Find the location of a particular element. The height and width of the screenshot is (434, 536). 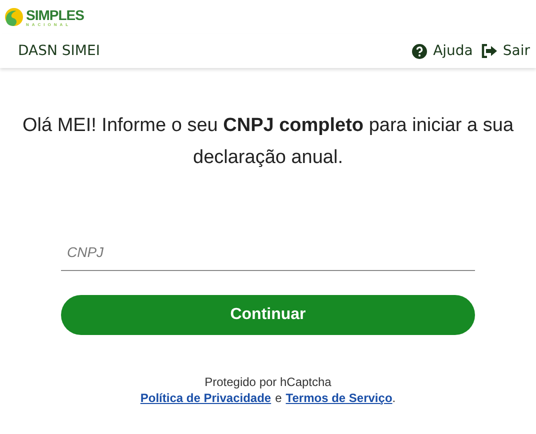

logo-title: SIMPLES is located at coordinates (55, 15).